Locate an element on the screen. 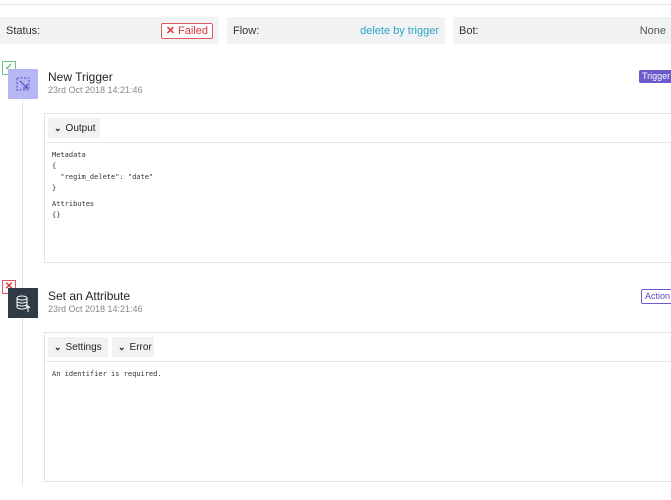 This screenshot has height=500, width=671. code-line: "regim_delete": "date" is located at coordinates (103, 177).